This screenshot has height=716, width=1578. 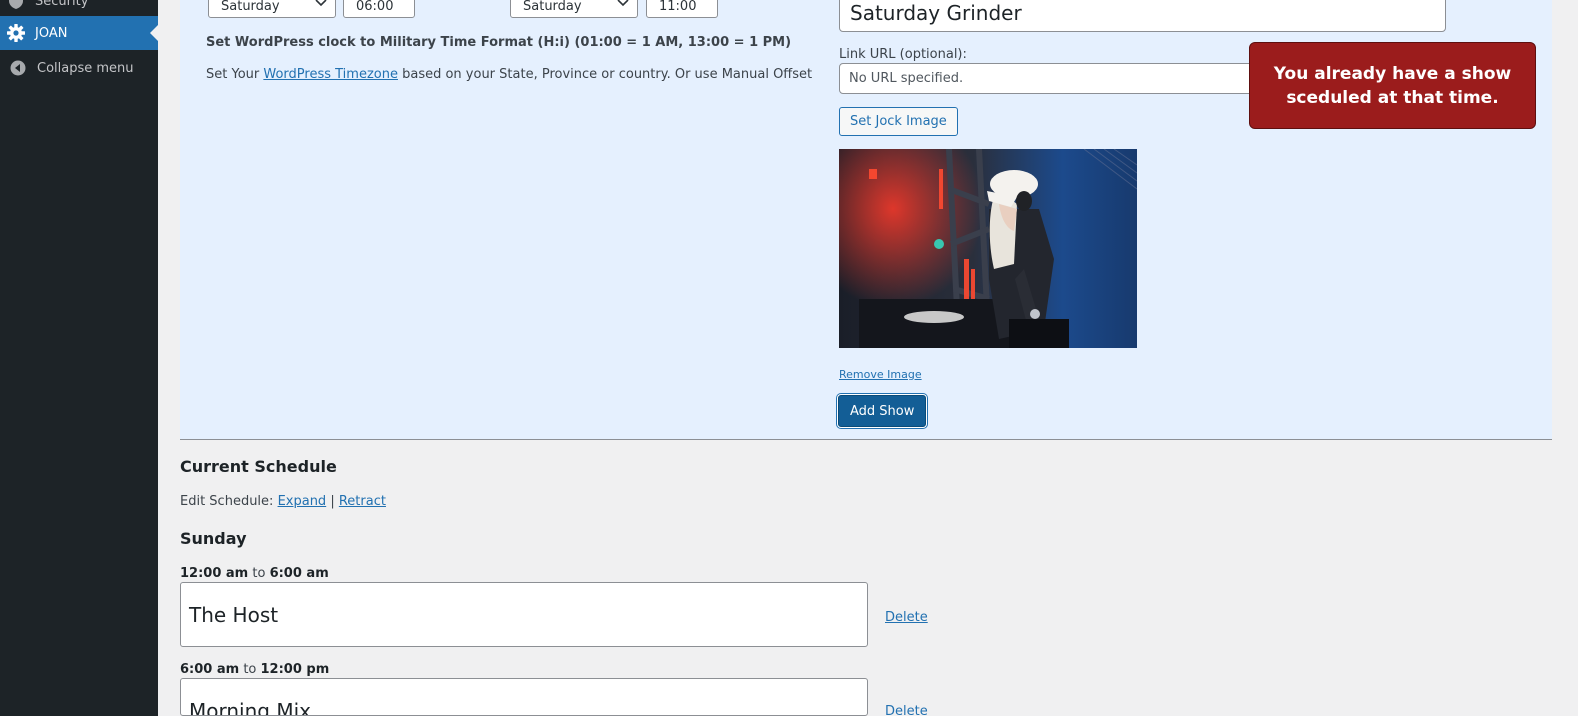 What do you see at coordinates (552, 7) in the screenshot?
I see `end-day-value: Saturday` at bounding box center [552, 7].